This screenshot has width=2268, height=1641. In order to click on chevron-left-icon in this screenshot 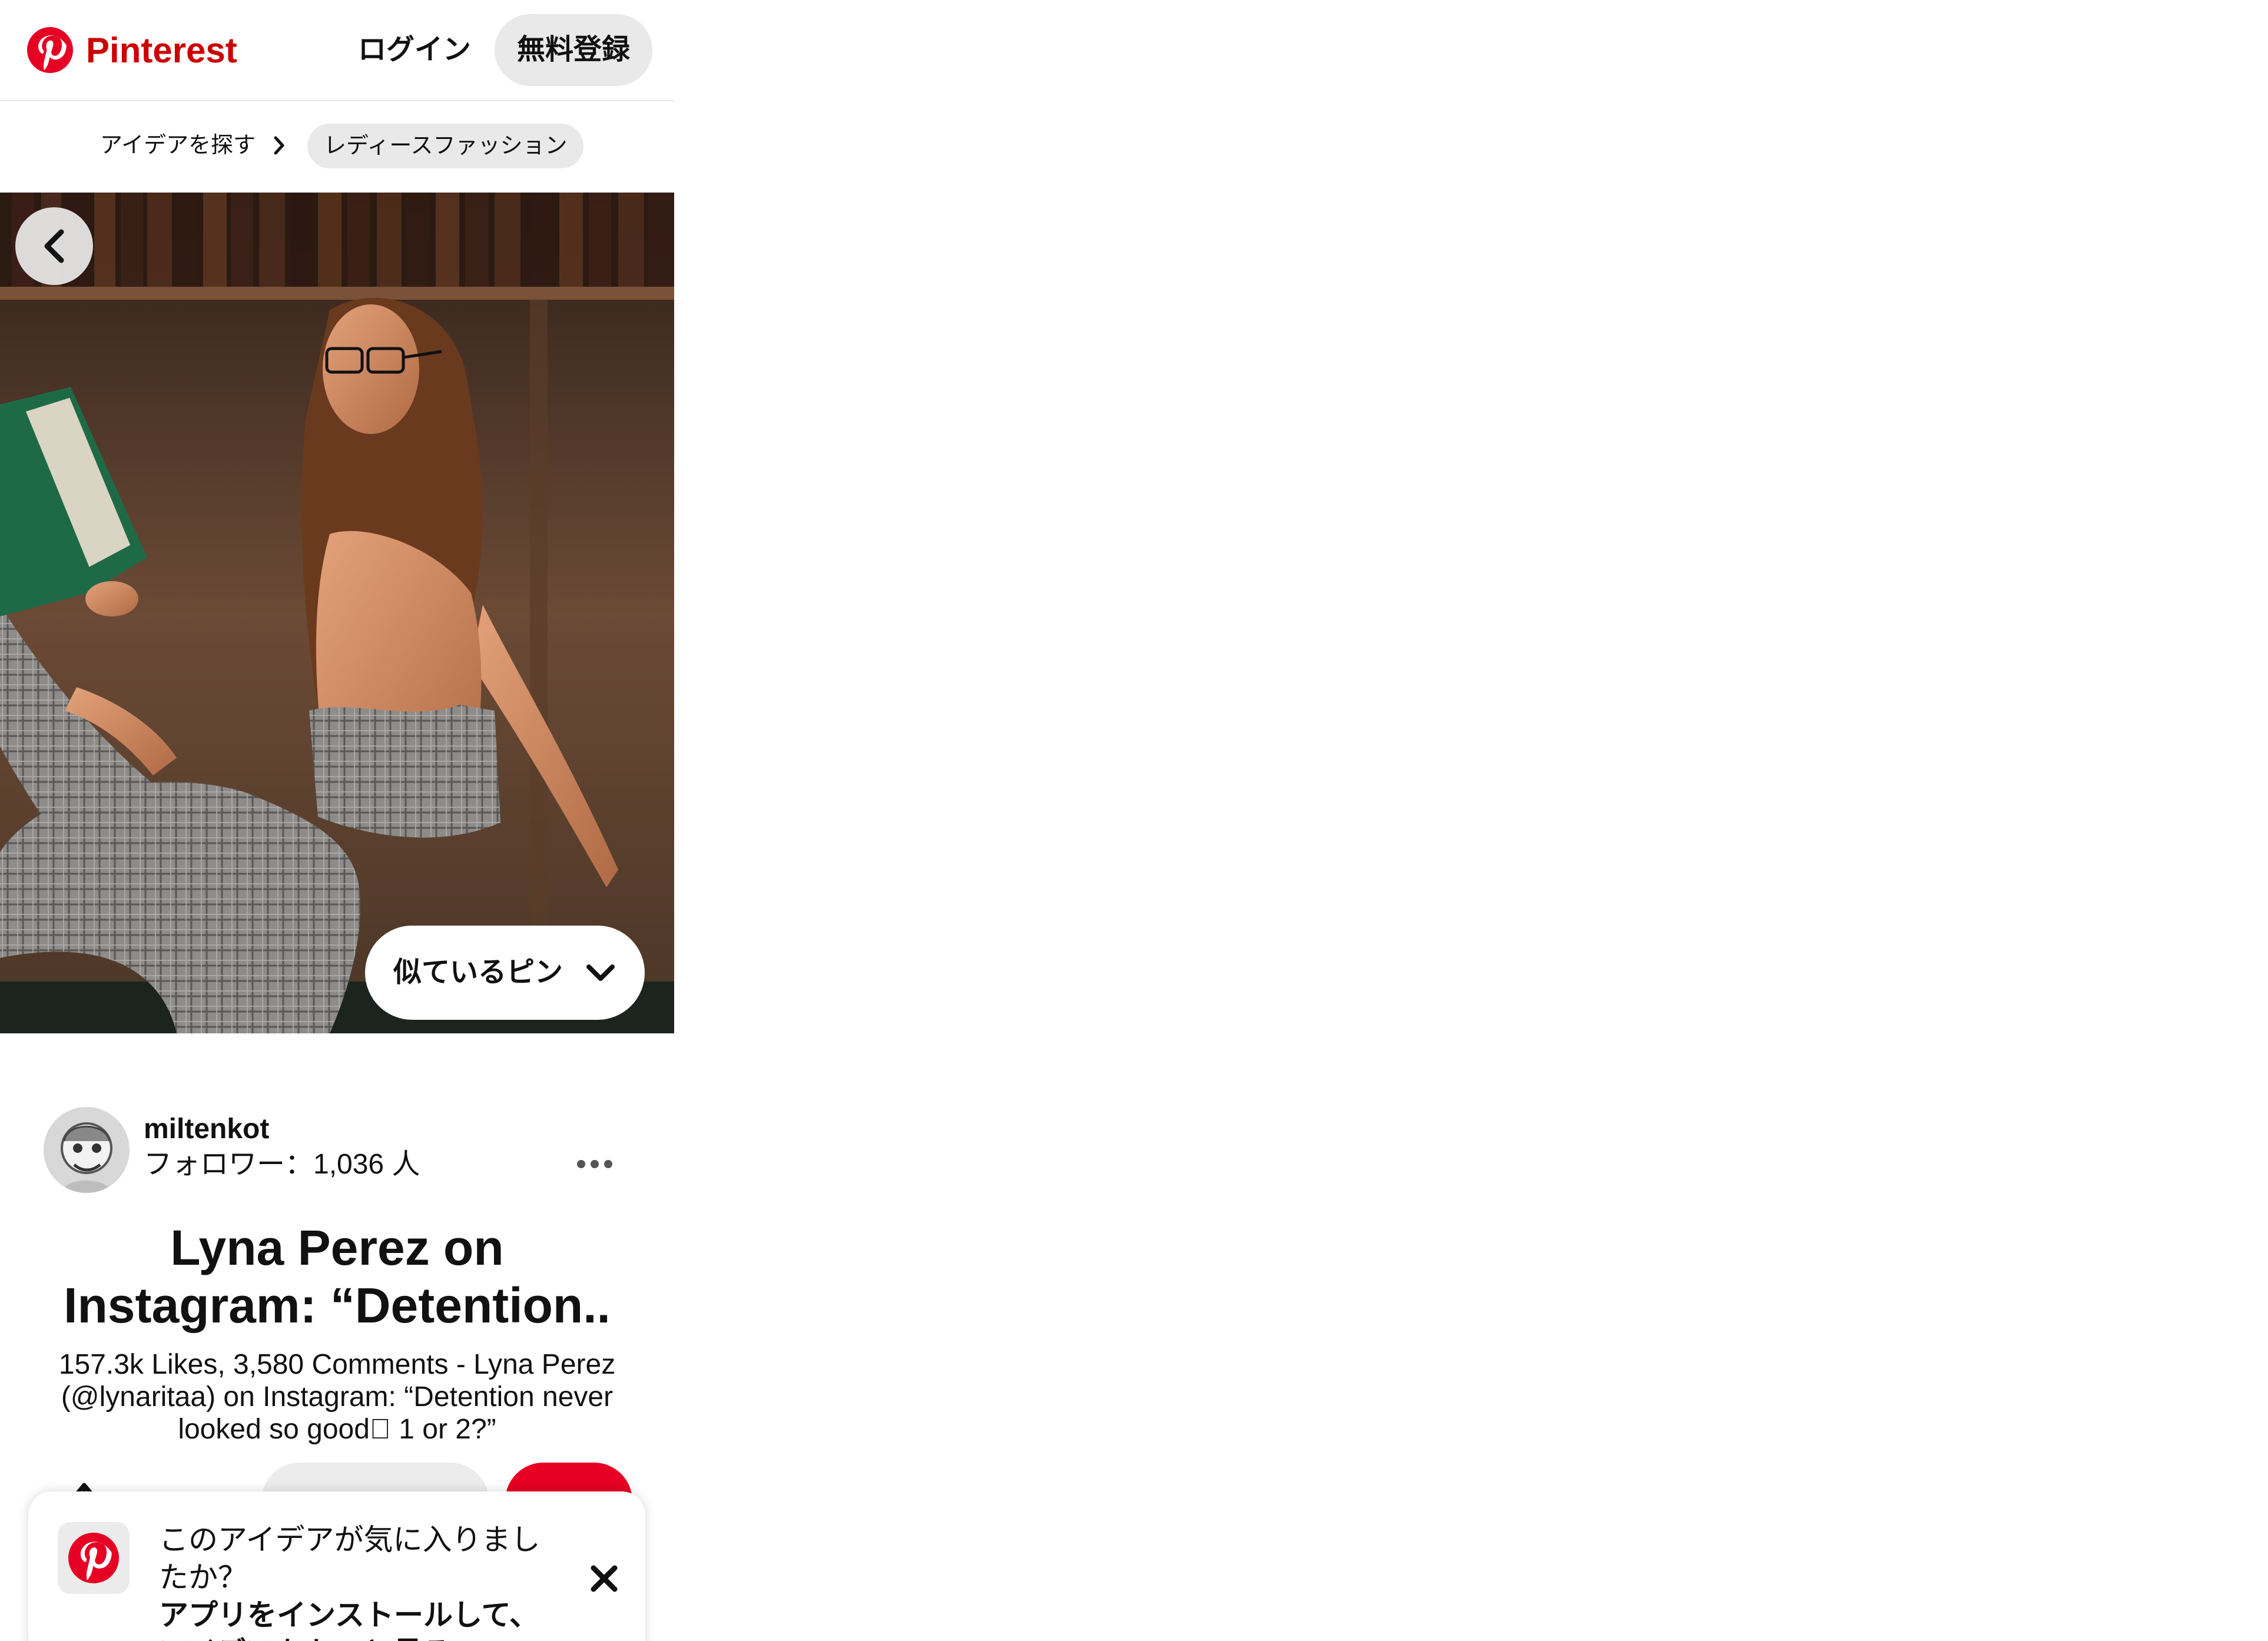, I will do `click(54, 246)`.